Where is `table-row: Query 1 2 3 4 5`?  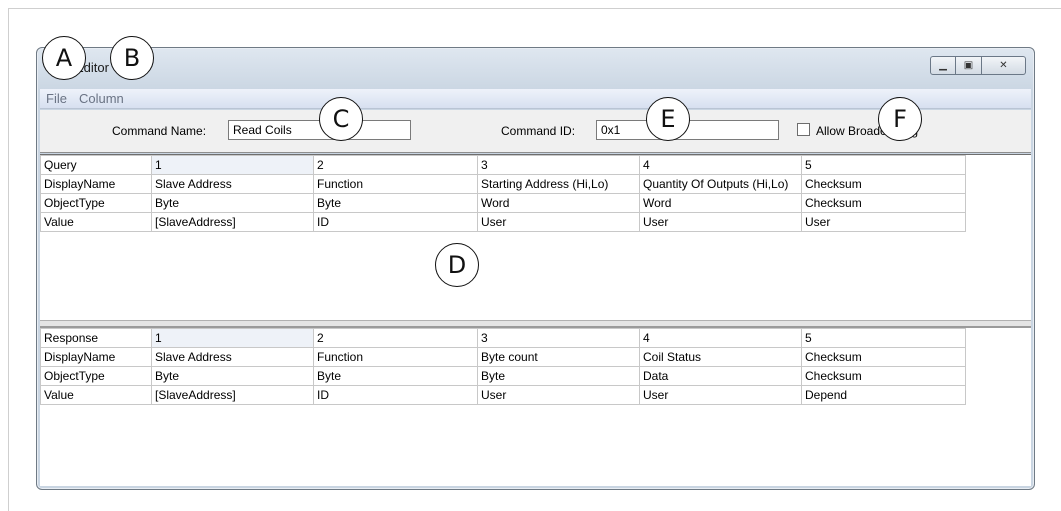
table-row: Query 1 2 3 4 5 is located at coordinates (503, 165).